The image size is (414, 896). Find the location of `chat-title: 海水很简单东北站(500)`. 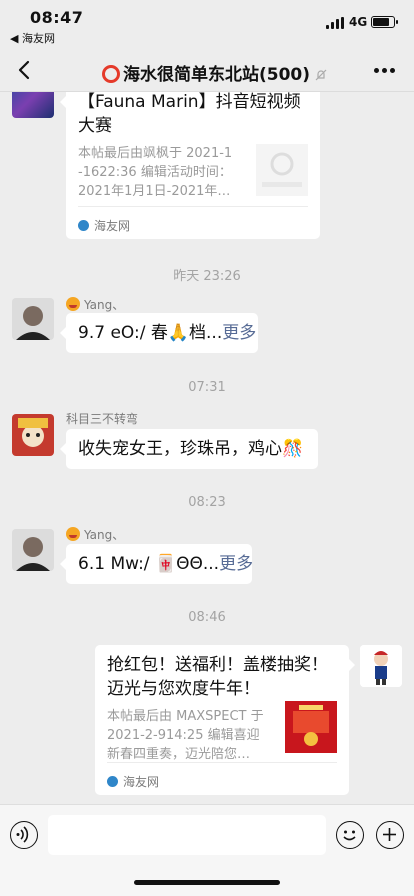

chat-title: 海水很简单东北站(500) is located at coordinates (215, 73).